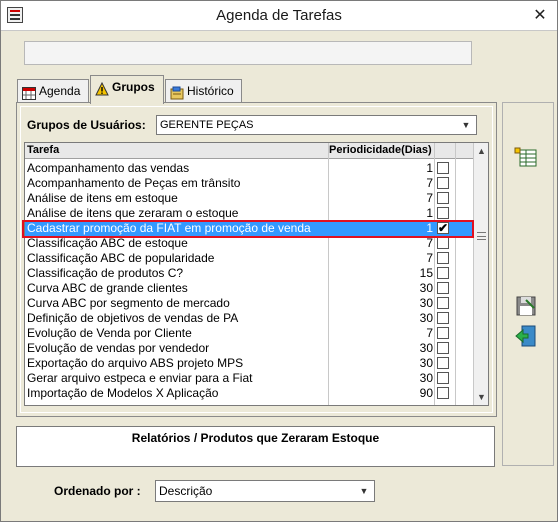 This screenshot has height=522, width=558. What do you see at coordinates (426, 393) in the screenshot?
I see `period-cell: 90` at bounding box center [426, 393].